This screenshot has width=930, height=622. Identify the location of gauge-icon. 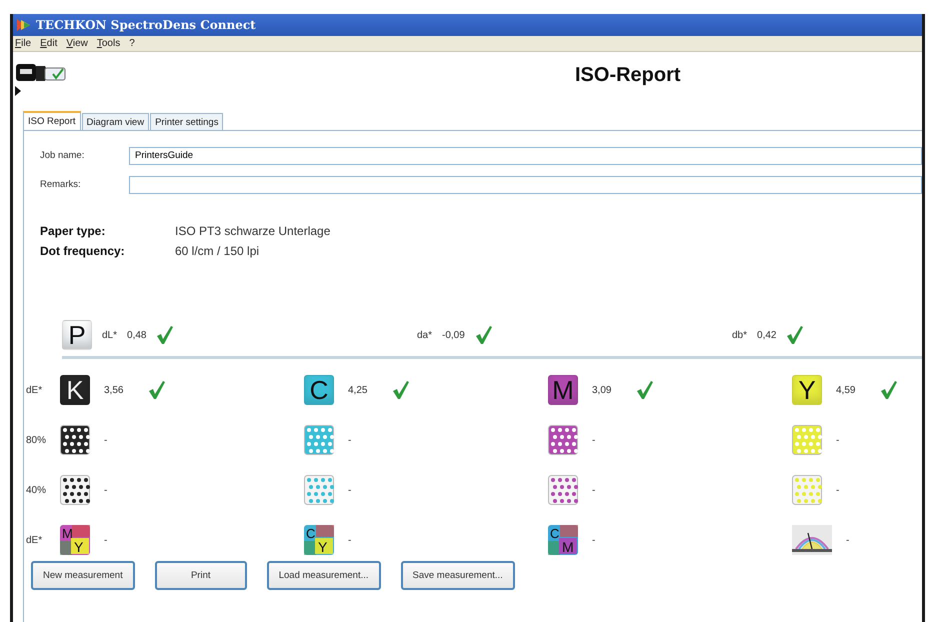
(812, 540).